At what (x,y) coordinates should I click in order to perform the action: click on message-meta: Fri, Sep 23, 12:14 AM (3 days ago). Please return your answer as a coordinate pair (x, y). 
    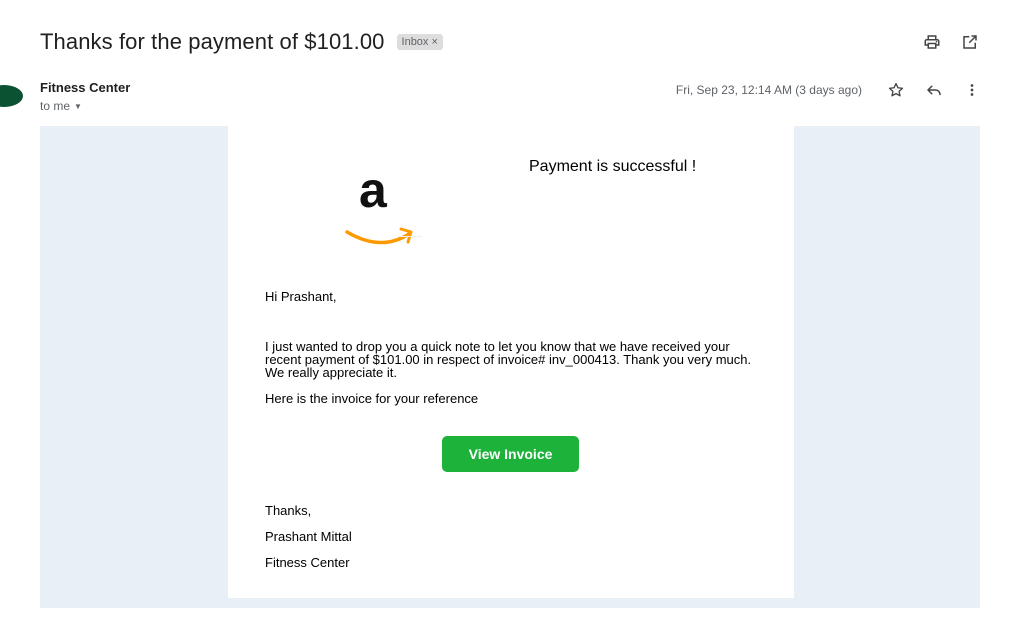
    Looking at the image, I should click on (829, 90).